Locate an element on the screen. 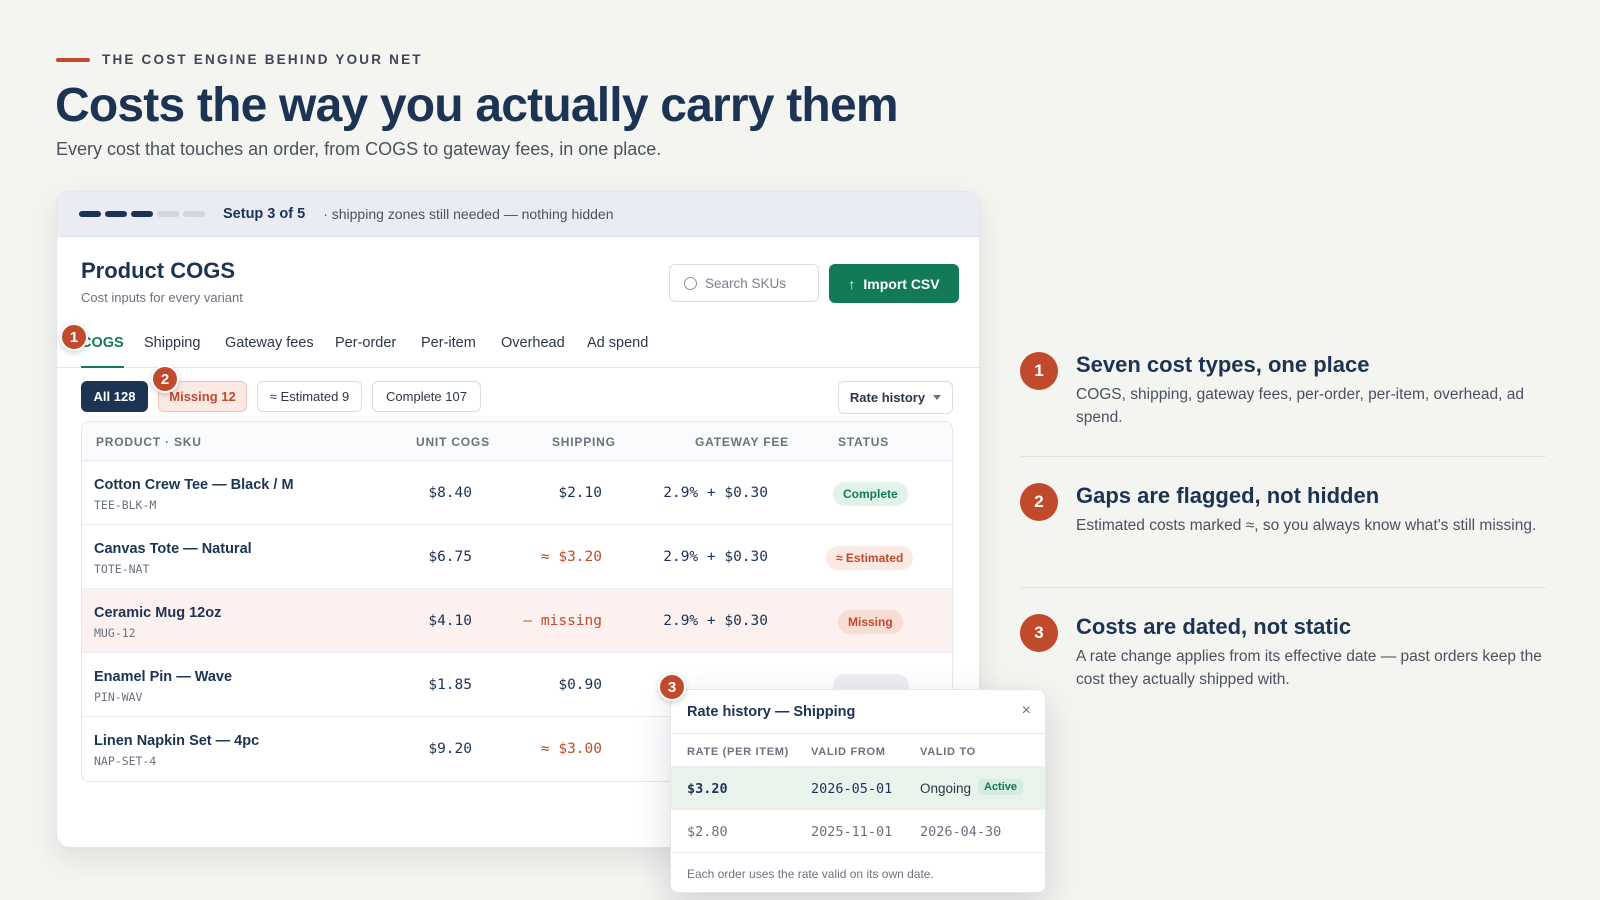  unit-cogs: $4.10 is located at coordinates (450, 621).